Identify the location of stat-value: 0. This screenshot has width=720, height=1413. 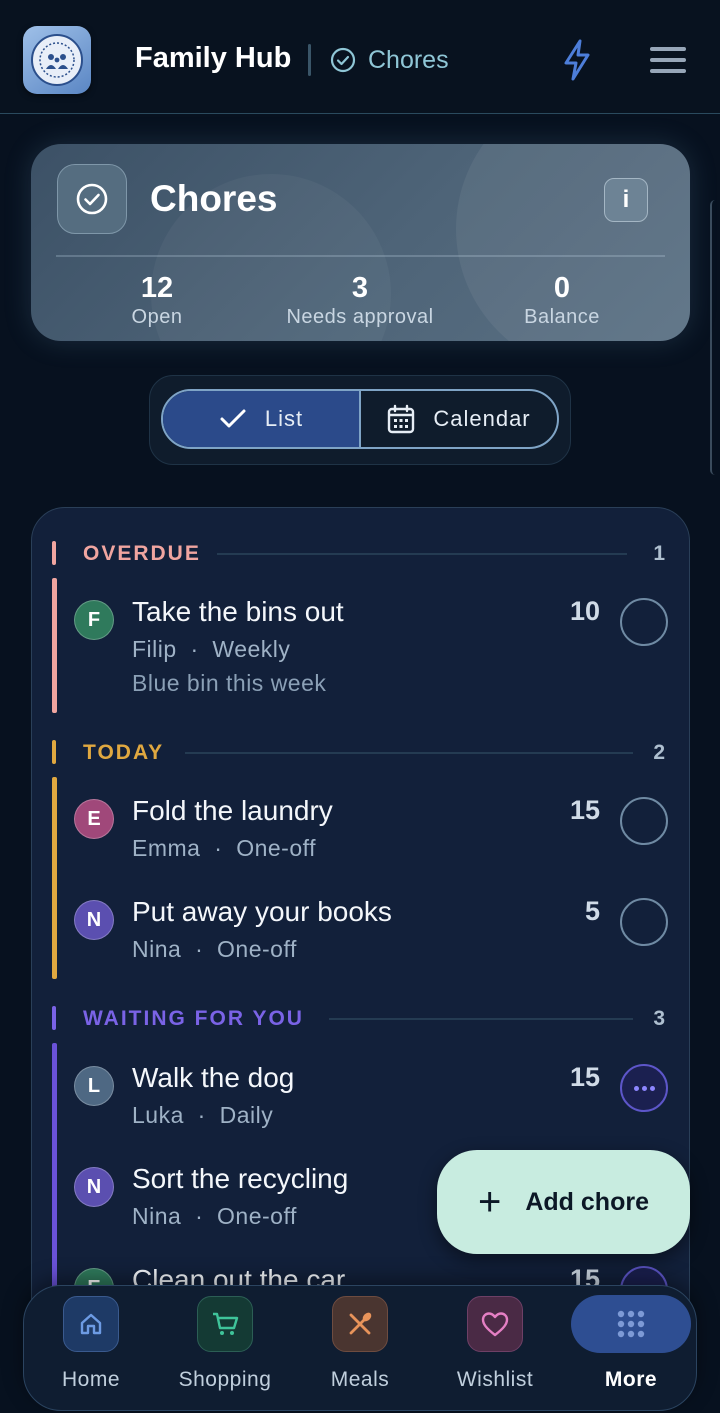
(562, 288).